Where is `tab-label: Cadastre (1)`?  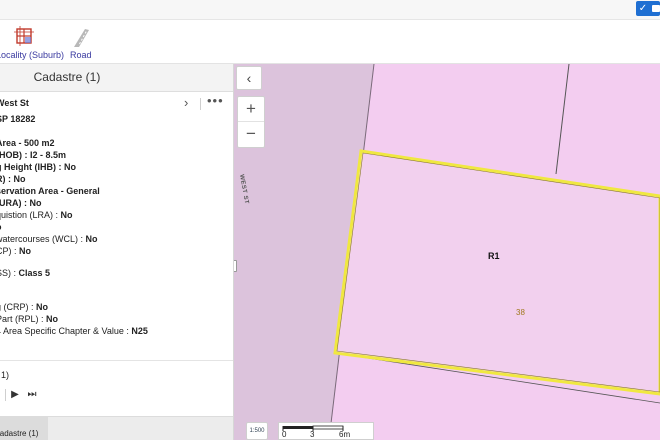 tab-label: Cadastre (1) is located at coordinates (19, 433).